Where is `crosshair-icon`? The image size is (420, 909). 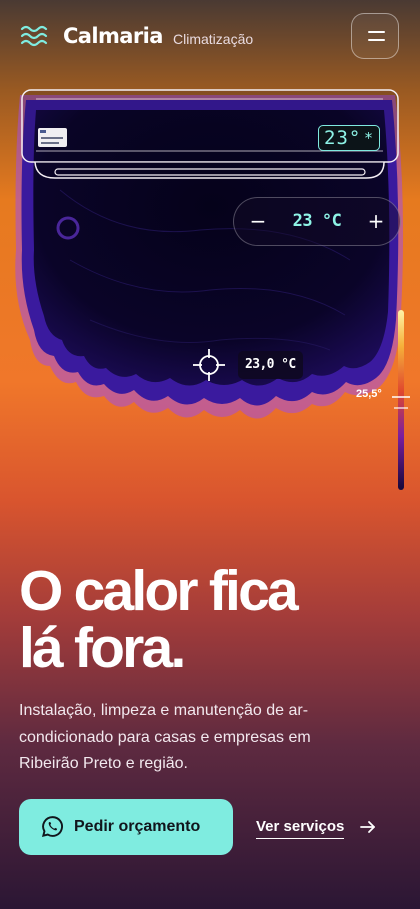 crosshair-icon is located at coordinates (209, 365).